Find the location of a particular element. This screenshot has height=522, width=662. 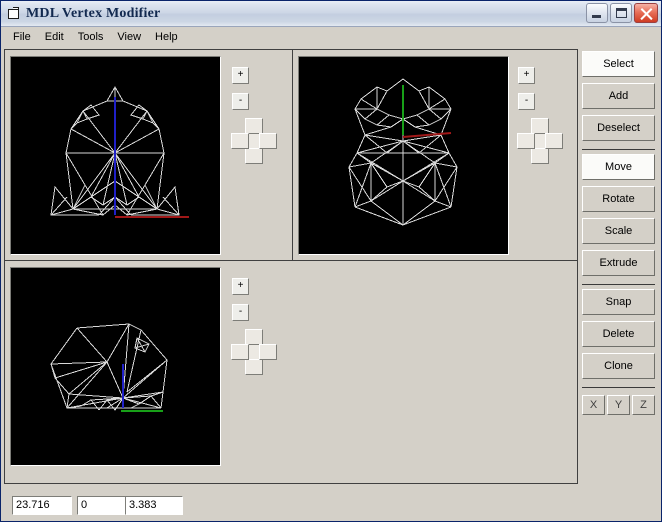

front-pan-pad is located at coordinates (254, 141).